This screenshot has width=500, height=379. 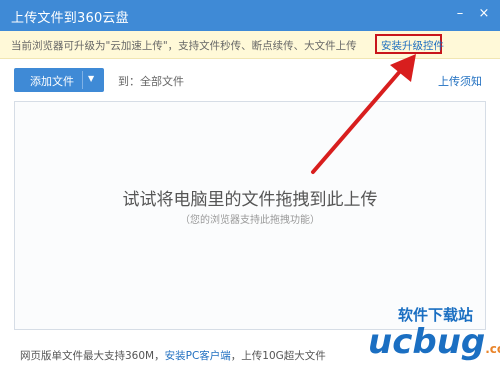 What do you see at coordinates (460, 81) in the screenshot?
I see `upload-notes-link: 上传须知` at bounding box center [460, 81].